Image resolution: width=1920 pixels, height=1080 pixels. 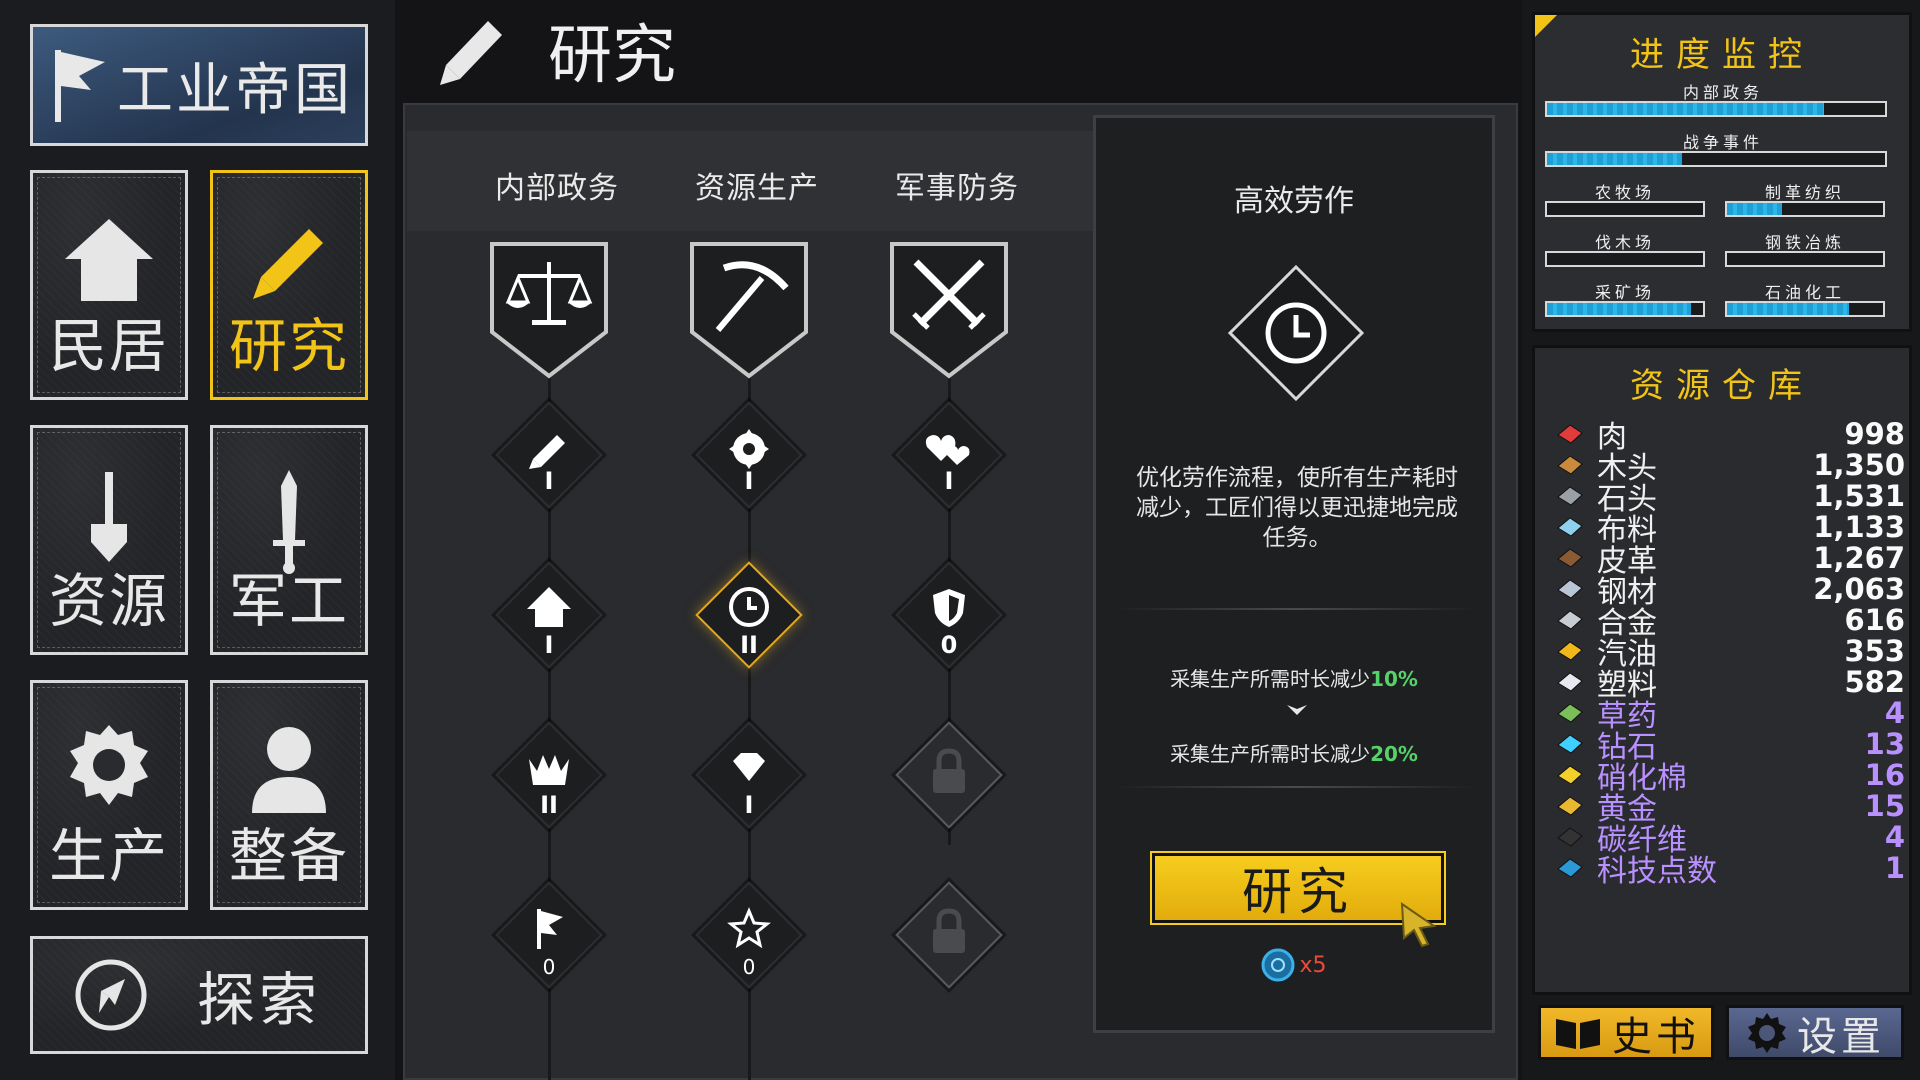 I want to click on progress-bar-lumber, so click(x=1625, y=259).